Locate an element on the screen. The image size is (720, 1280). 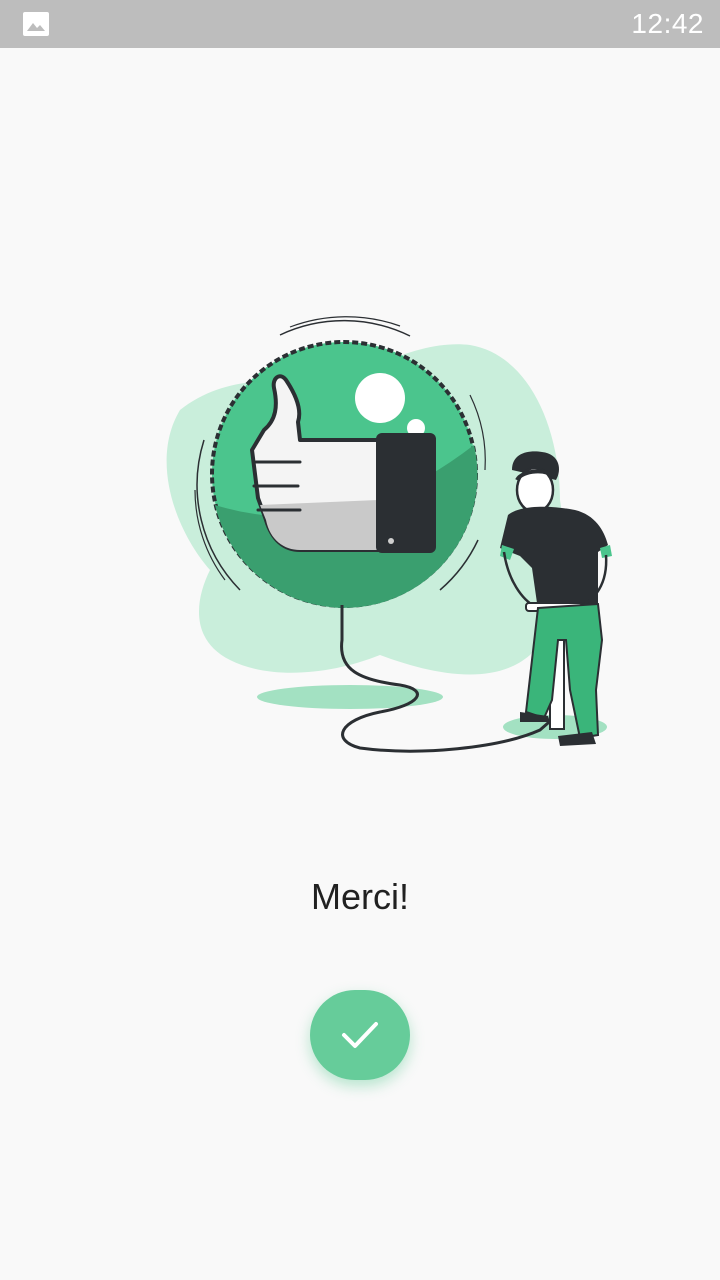
status-bar: 12:42 is located at coordinates (360, 24).